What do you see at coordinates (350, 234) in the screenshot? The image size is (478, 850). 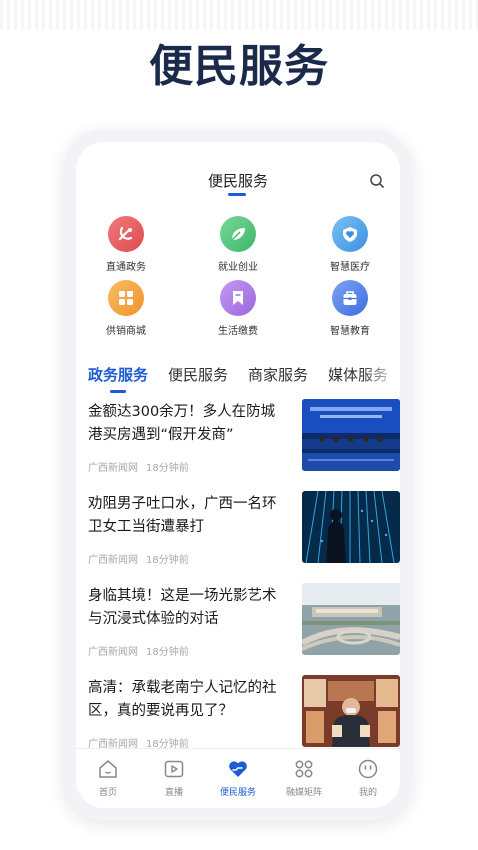 I see `heart-shield-icon` at bounding box center [350, 234].